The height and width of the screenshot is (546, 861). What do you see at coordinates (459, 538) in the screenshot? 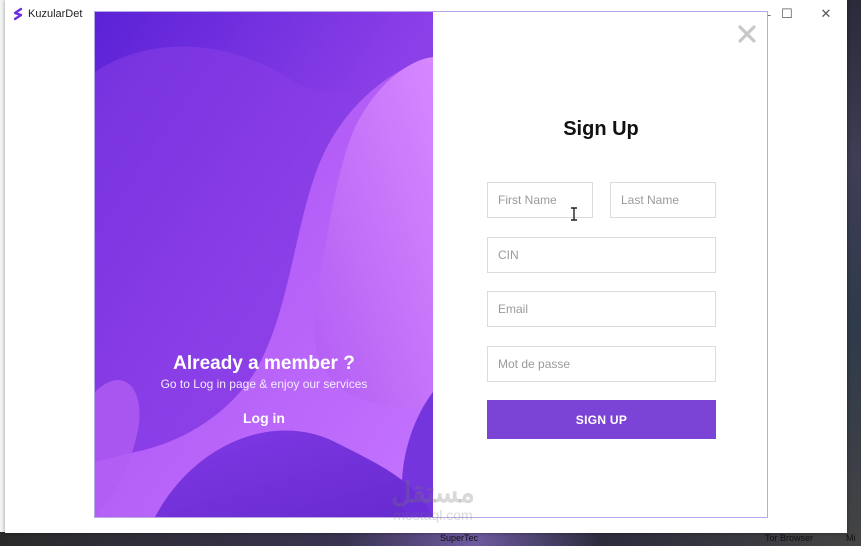
I see `desktop-label-1: SuperTec` at bounding box center [459, 538].